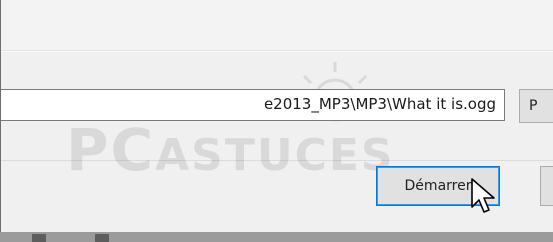  What do you see at coordinates (379, 104) in the screenshot?
I see `file-path-value: e2013_MP3\MP3\What it is.ogg` at bounding box center [379, 104].